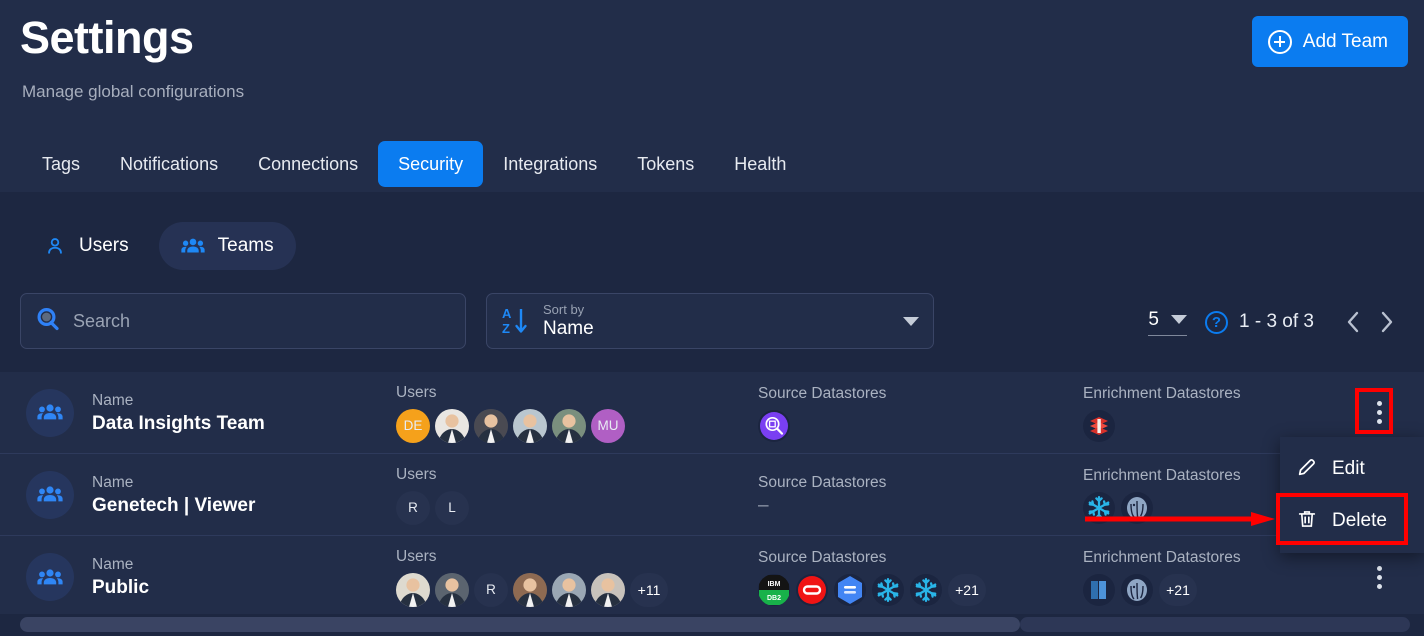  What do you see at coordinates (774, 425) in the screenshot?
I see `databricks-search-icon` at bounding box center [774, 425].